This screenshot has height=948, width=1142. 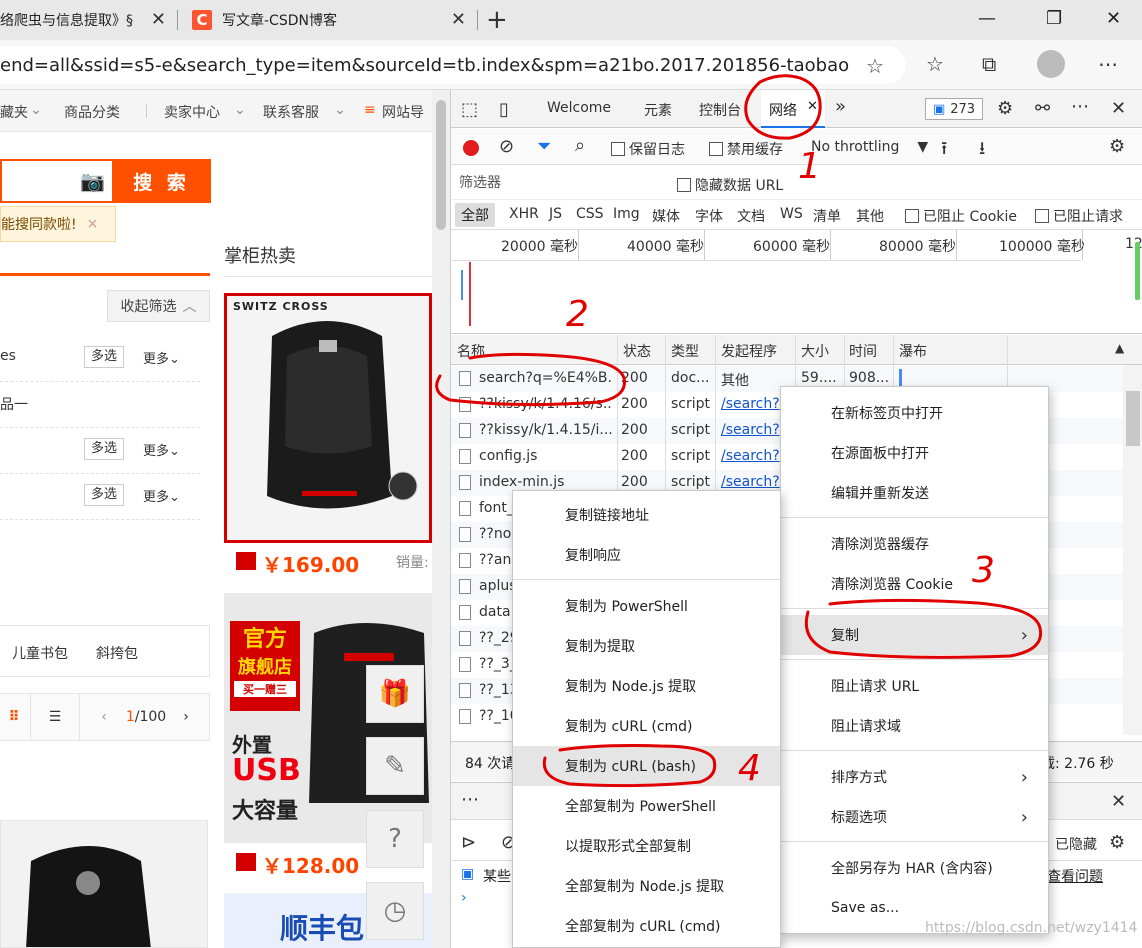 I want to click on prev-page-icon: ‹, so click(x=104, y=717).